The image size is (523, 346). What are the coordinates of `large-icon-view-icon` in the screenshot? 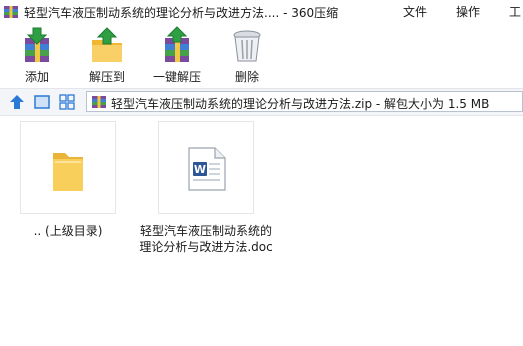 It's located at (42, 102).